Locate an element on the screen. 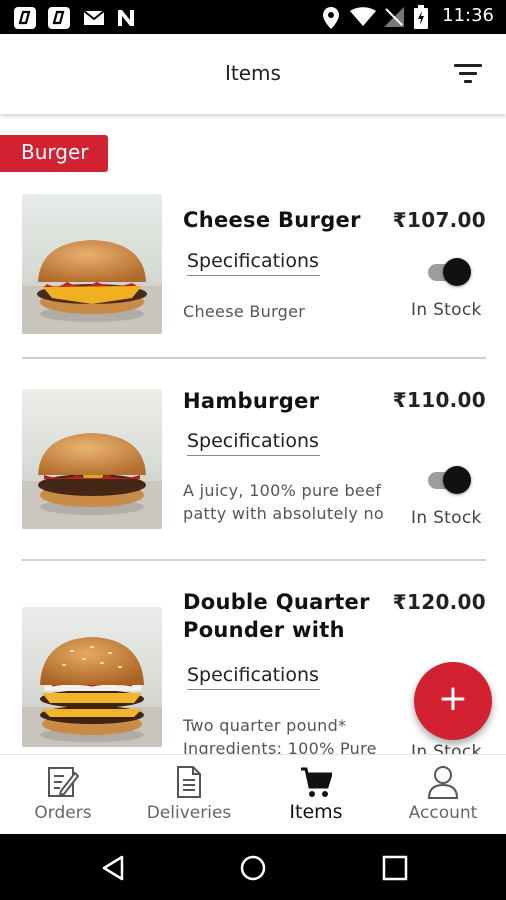  battery-charging-icon is located at coordinates (421, 19).